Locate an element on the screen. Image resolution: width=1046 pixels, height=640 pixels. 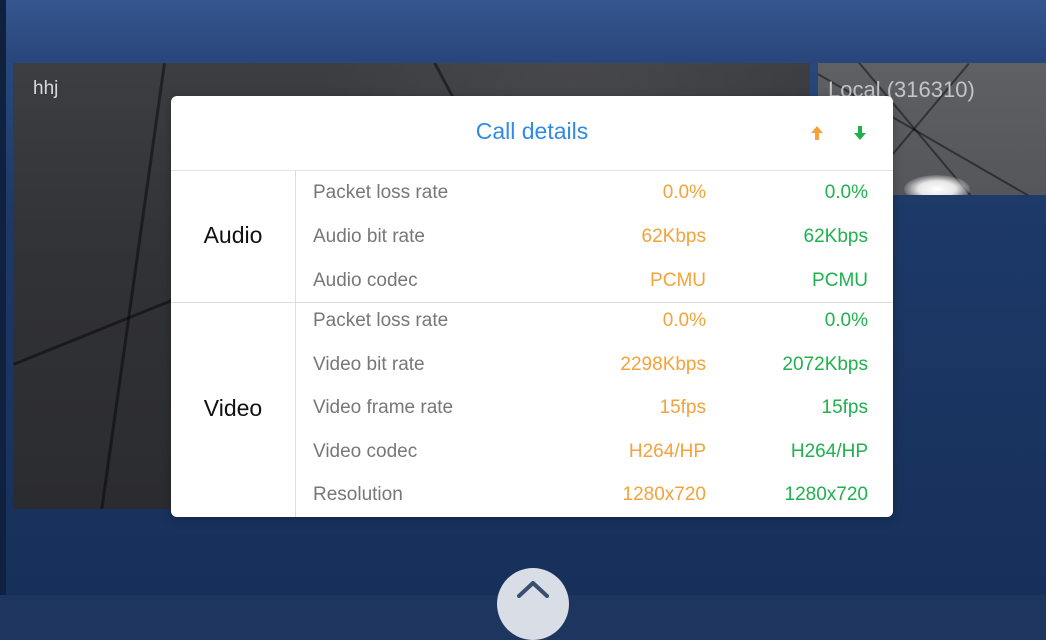
metric-receive-value: PCMU is located at coordinates (840, 280).